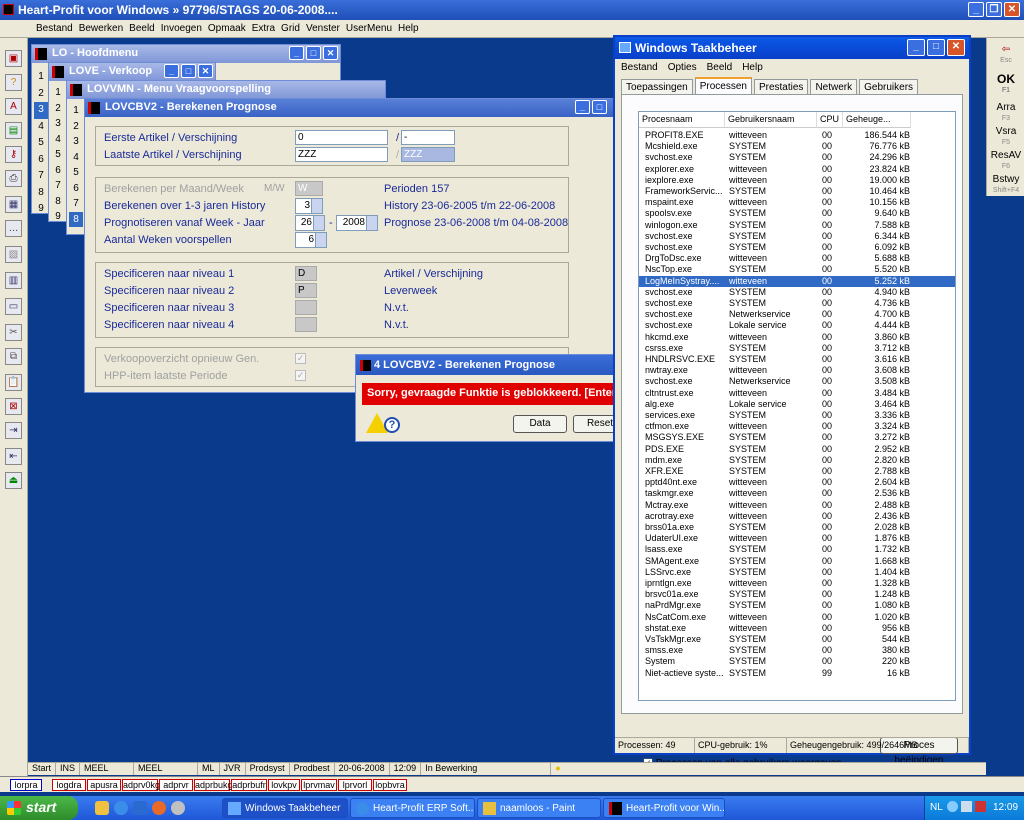 The image size is (1024, 820). What do you see at coordinates (797, 213) in the screenshot?
I see `process-row: spoolsv.exe SYSTEM 00 9.640 kB` at bounding box center [797, 213].